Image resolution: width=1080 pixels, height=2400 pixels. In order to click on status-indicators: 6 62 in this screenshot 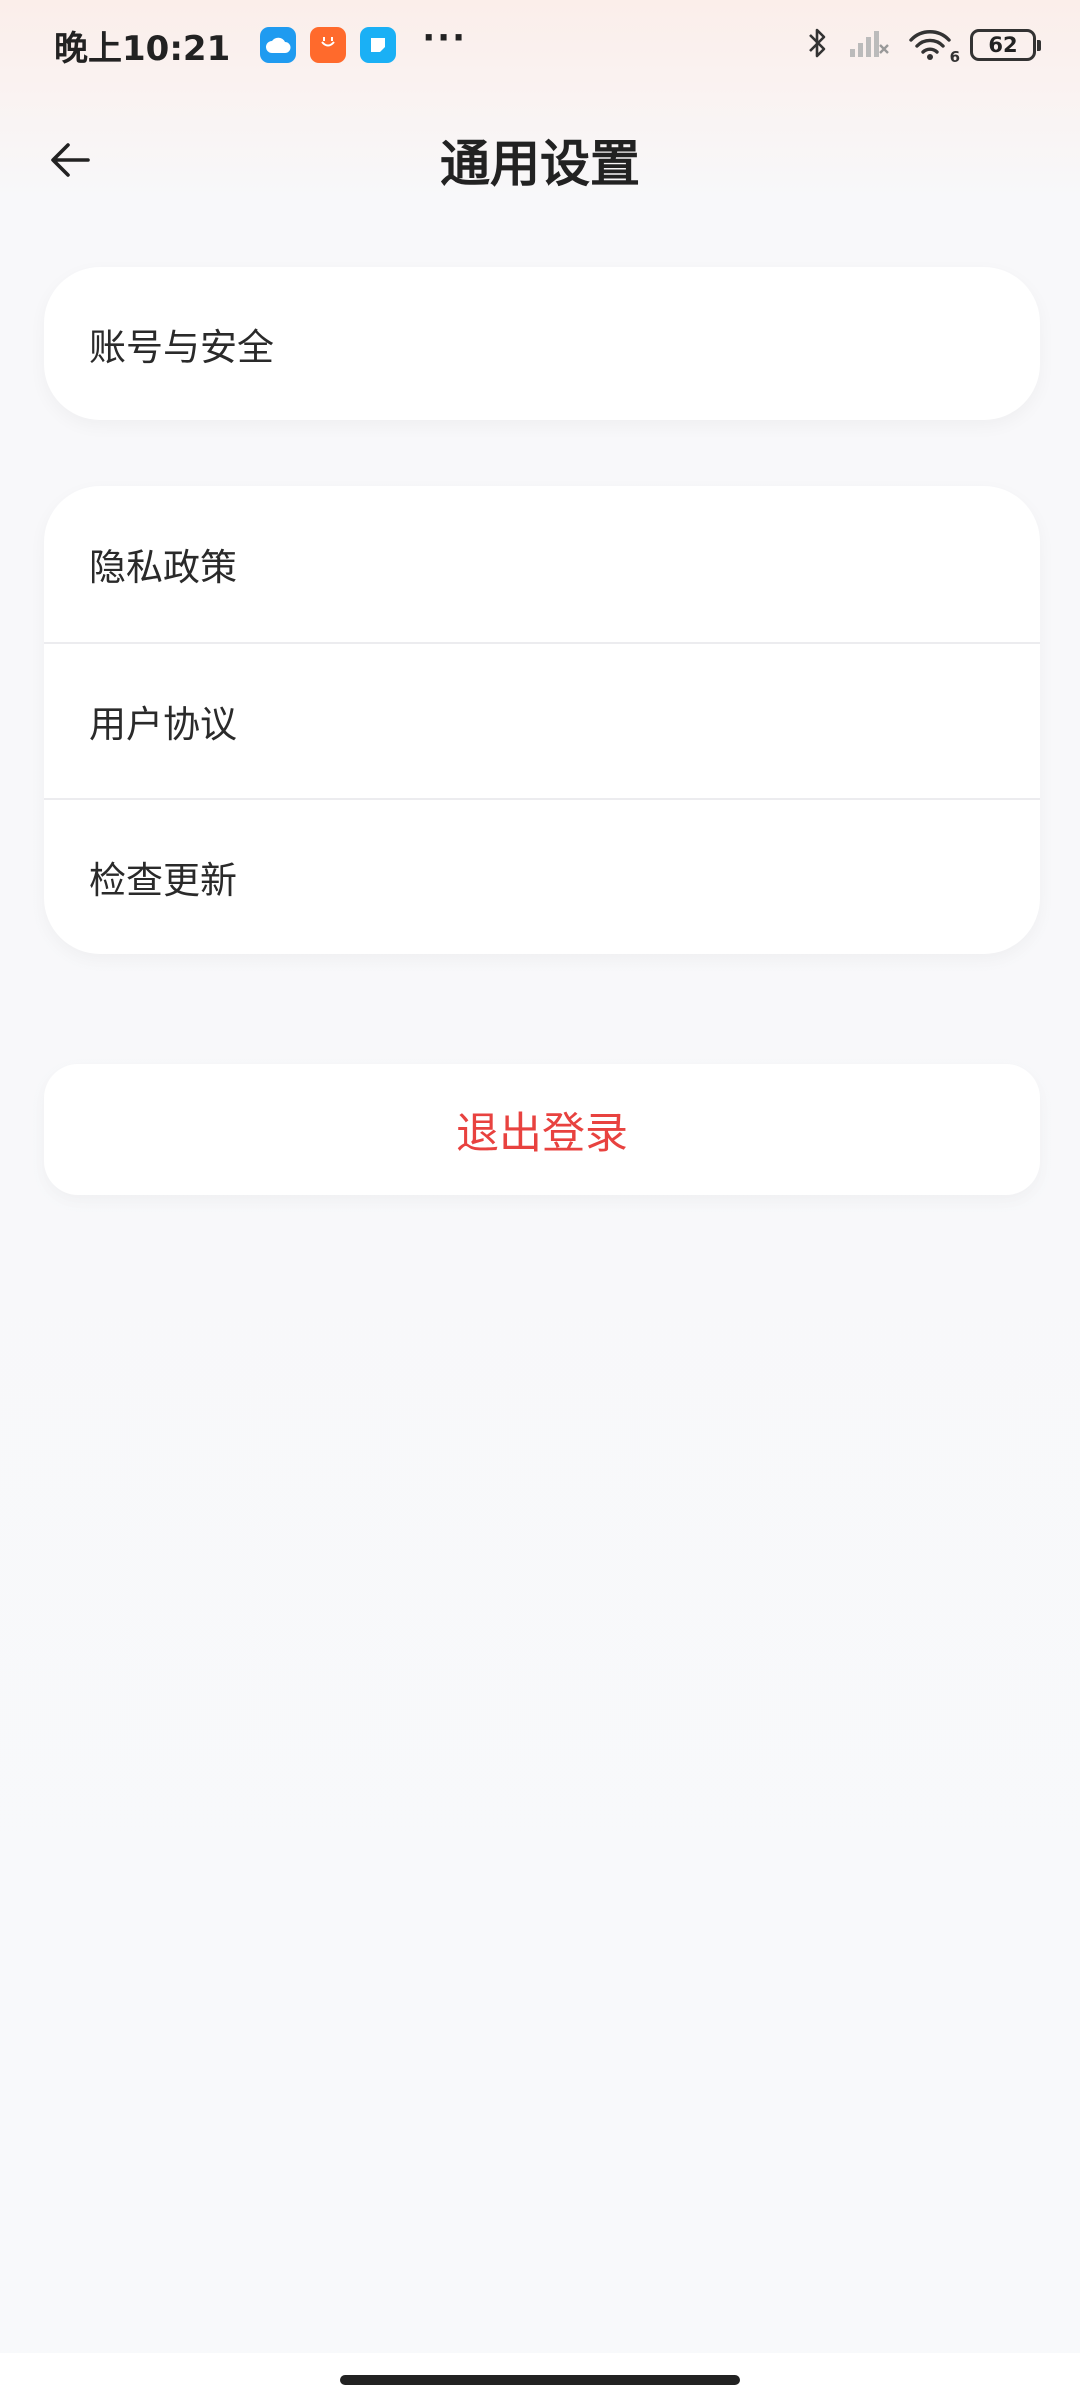, I will do `click(923, 45)`.